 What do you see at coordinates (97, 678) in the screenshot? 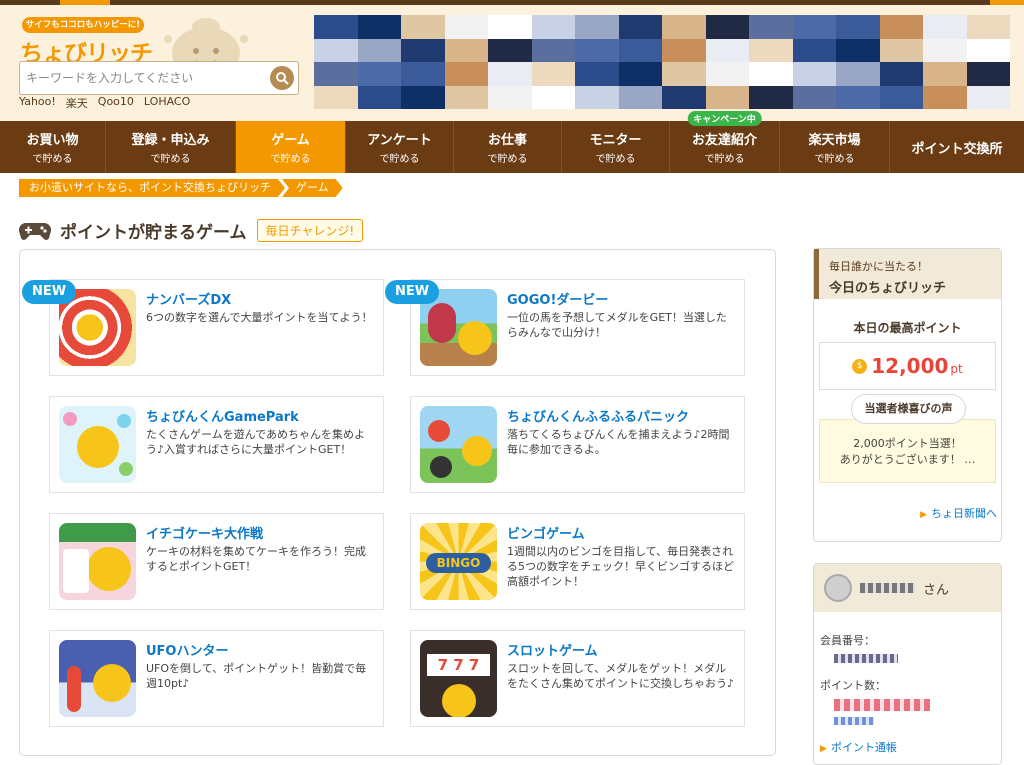
I see `game-thumbnail-ufo-hunter` at bounding box center [97, 678].